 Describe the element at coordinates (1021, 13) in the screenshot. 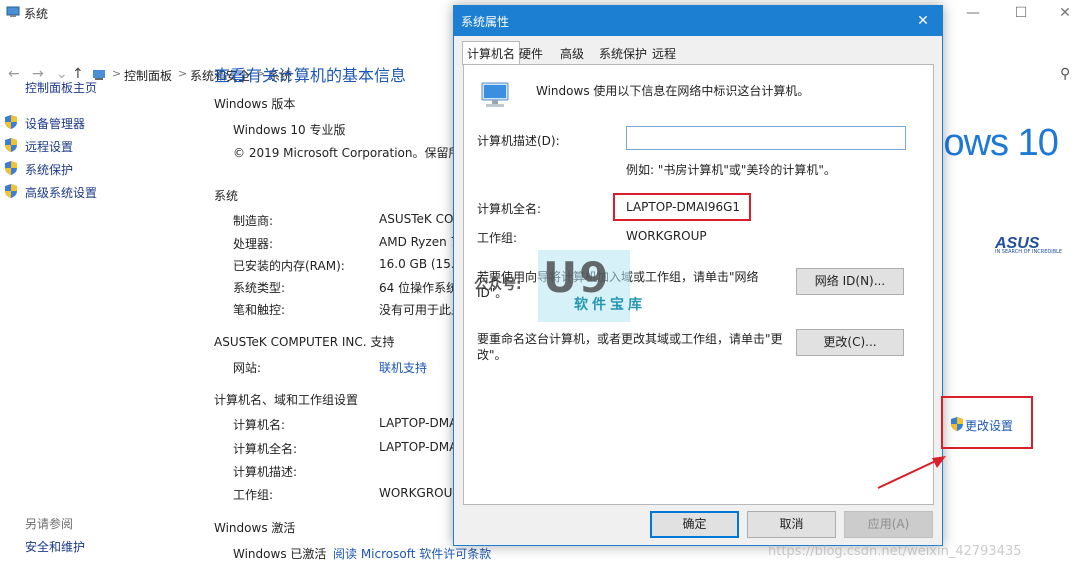

I see `maximize-button: ☐` at that location.